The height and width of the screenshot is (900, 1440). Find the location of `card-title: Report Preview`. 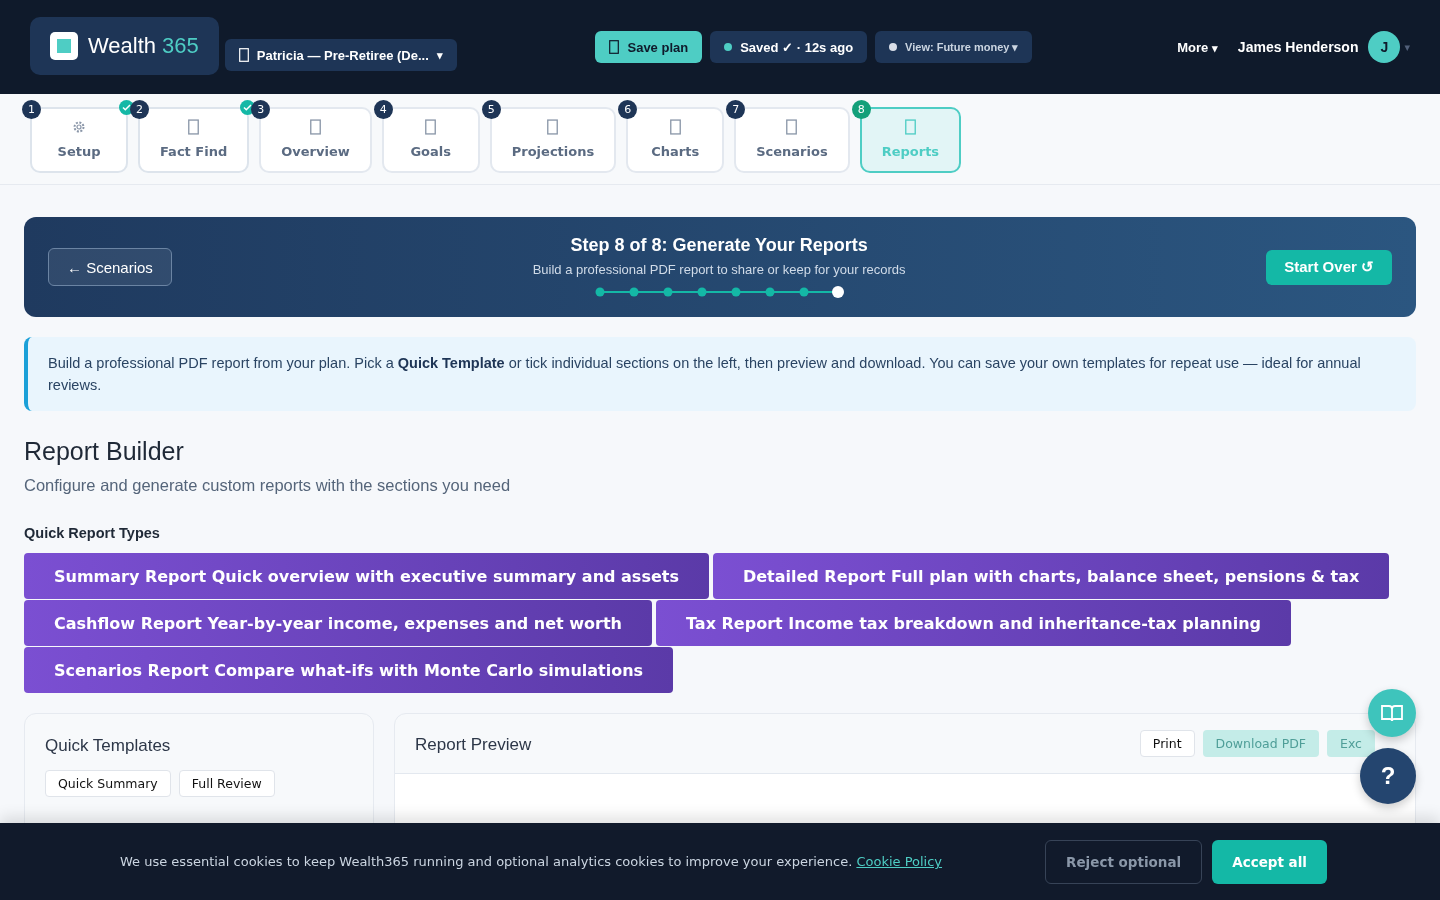

card-title: Report Preview is located at coordinates (473, 744).